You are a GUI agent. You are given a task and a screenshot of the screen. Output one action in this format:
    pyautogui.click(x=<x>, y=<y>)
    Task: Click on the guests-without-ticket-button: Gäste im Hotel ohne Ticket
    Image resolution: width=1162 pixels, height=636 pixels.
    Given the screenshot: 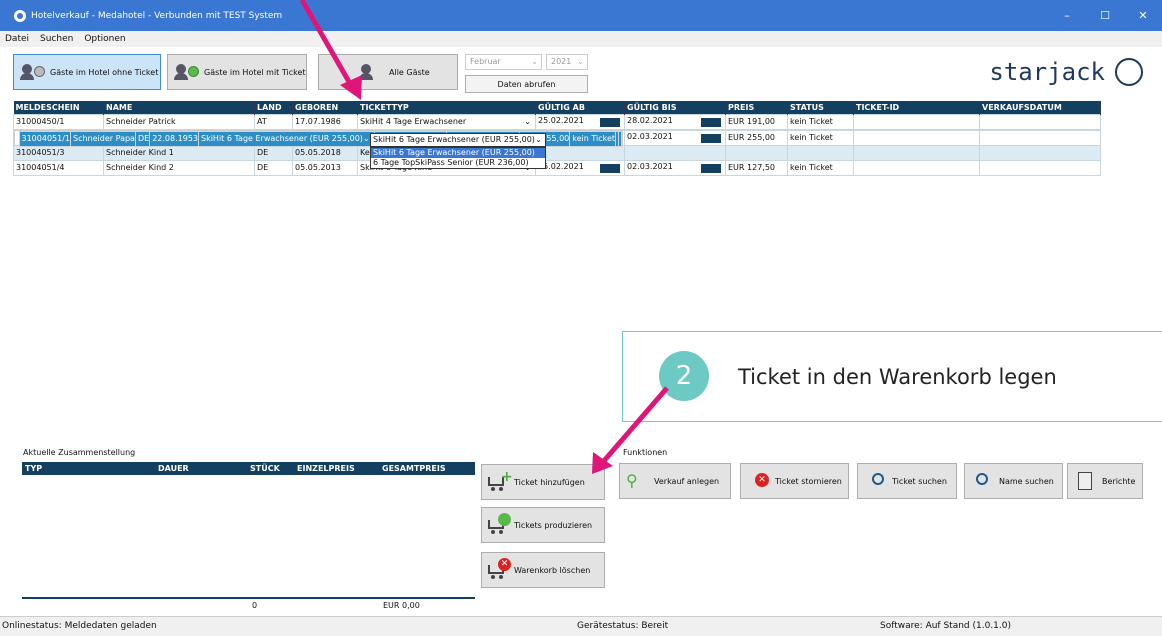 What is the action you would take?
    pyautogui.click(x=87, y=72)
    